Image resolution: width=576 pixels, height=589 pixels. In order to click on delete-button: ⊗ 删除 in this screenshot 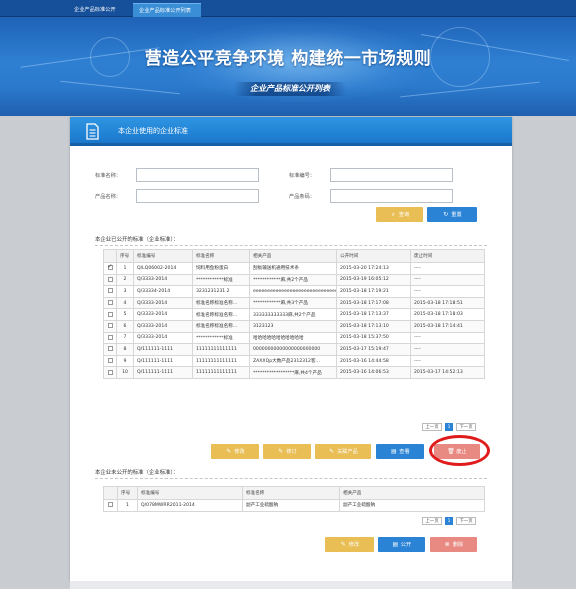, I will do `click(453, 544)`.